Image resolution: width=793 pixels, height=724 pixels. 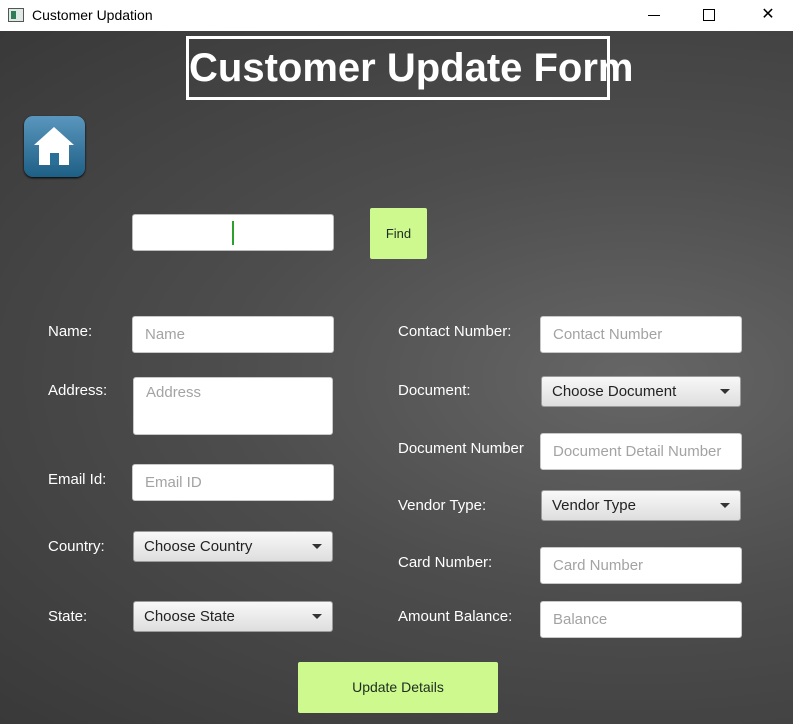 I want to click on title-bar: Customer Updation ✕, so click(x=396, y=15).